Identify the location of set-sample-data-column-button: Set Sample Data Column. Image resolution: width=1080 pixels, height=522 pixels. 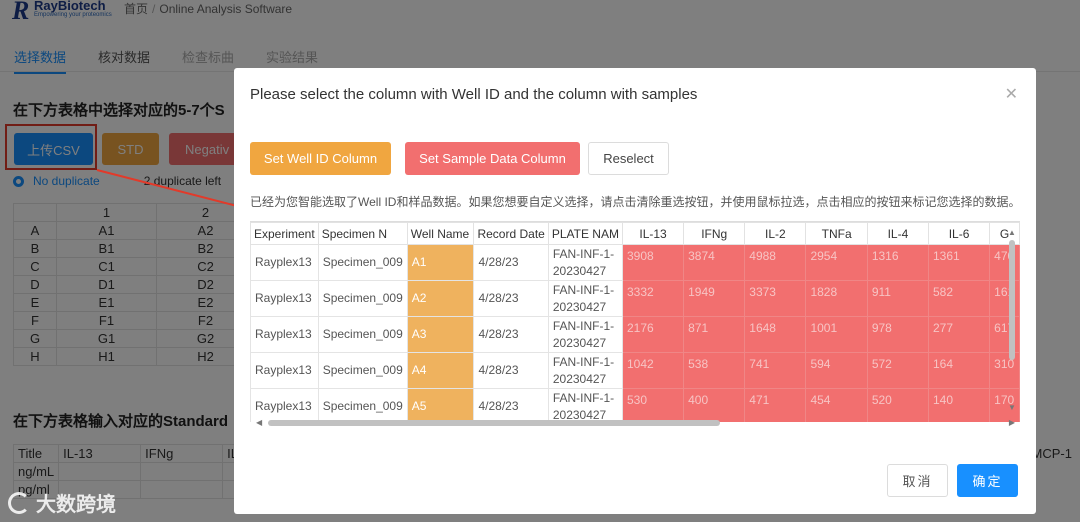
(492, 158).